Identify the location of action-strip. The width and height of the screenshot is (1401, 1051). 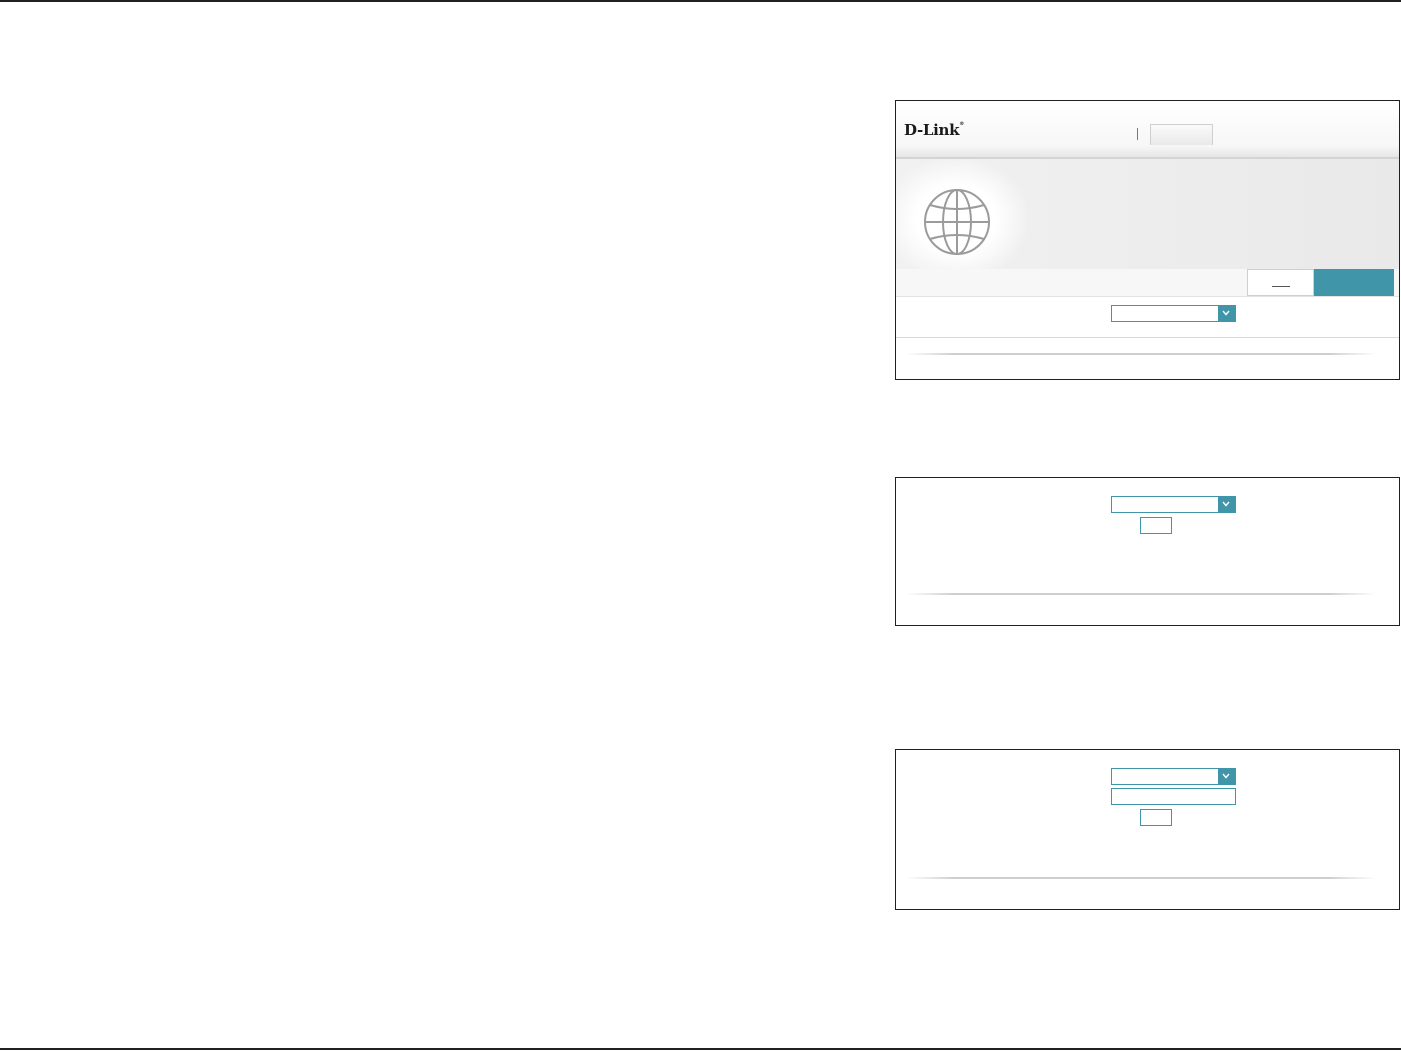
(1147, 283).